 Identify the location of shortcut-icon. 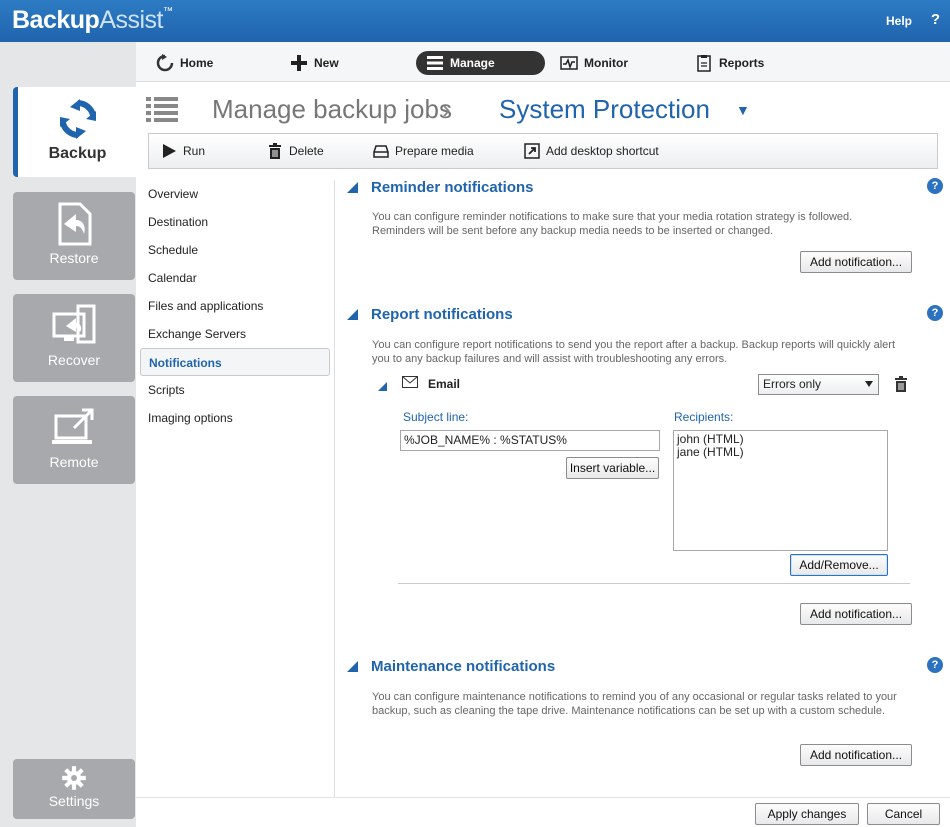
(532, 151).